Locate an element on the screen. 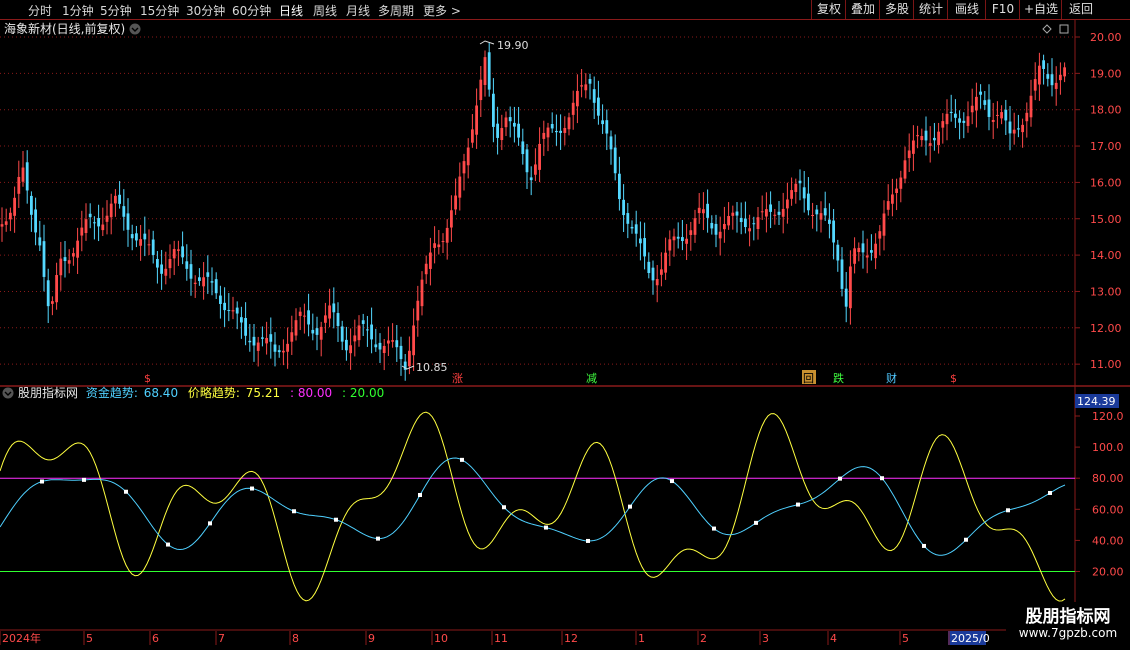  chevron-down-icon is located at coordinates (135, 29).